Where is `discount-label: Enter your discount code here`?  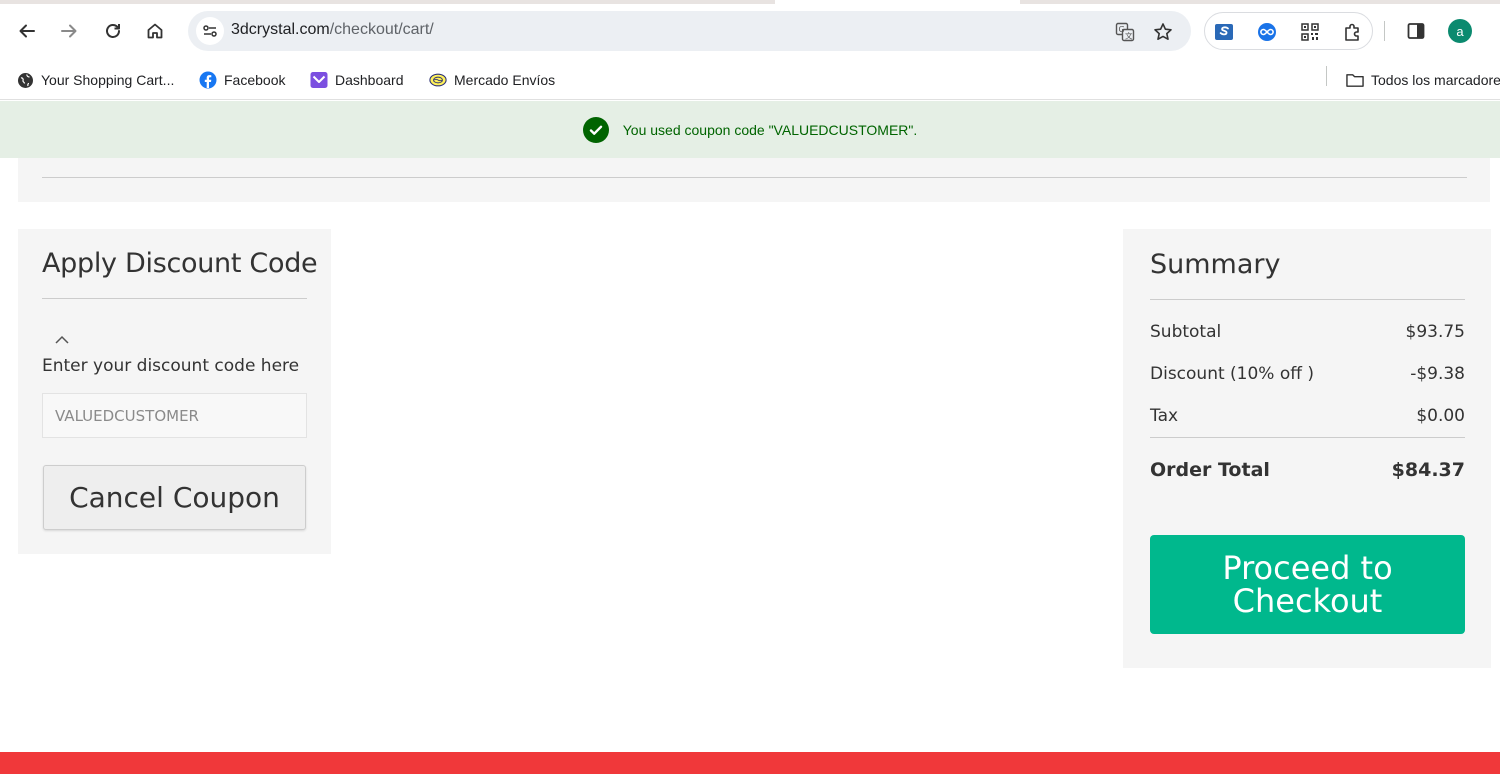
discount-label: Enter your discount code here is located at coordinates (171, 366).